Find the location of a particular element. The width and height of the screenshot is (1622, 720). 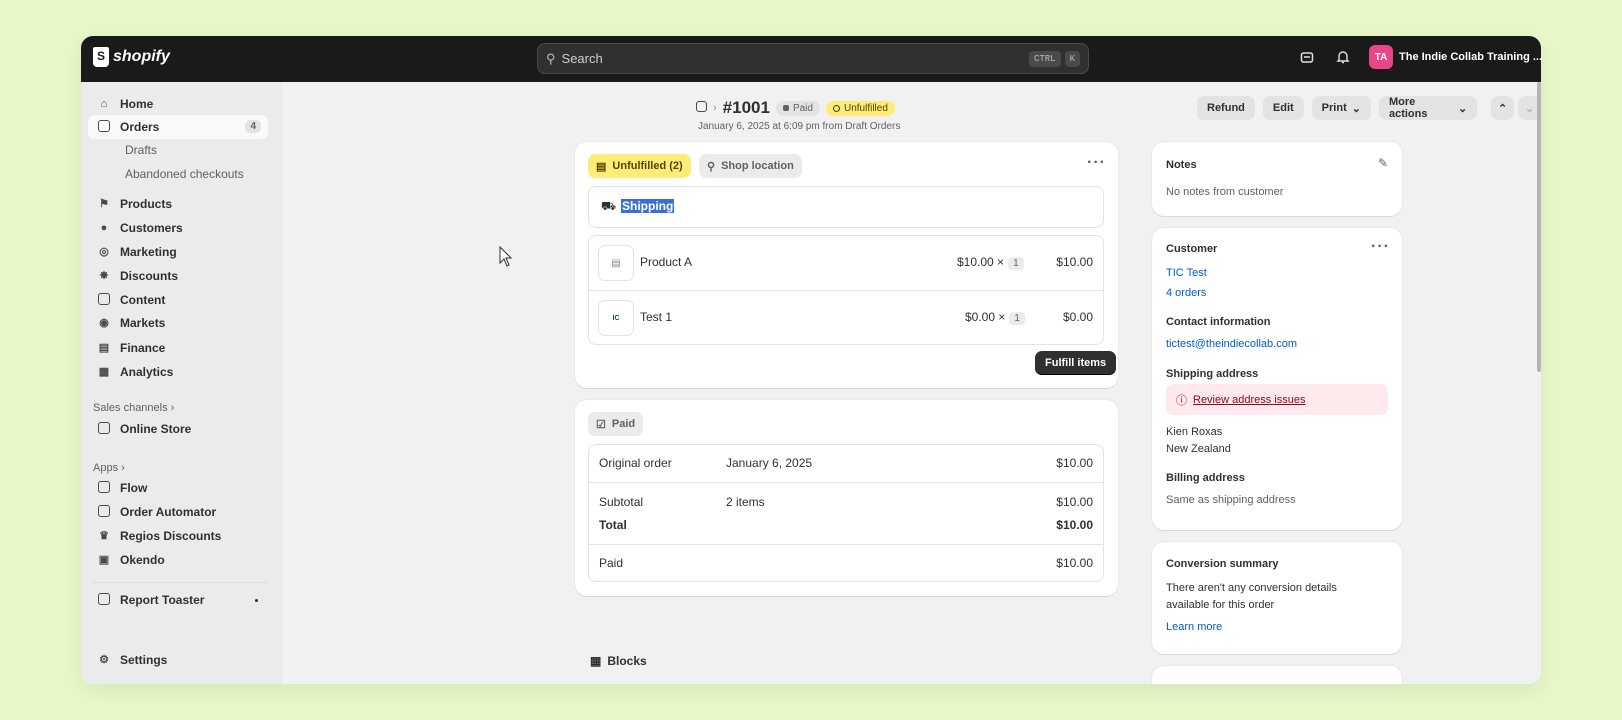

learn-more-link: Learn more is located at coordinates (1194, 627).